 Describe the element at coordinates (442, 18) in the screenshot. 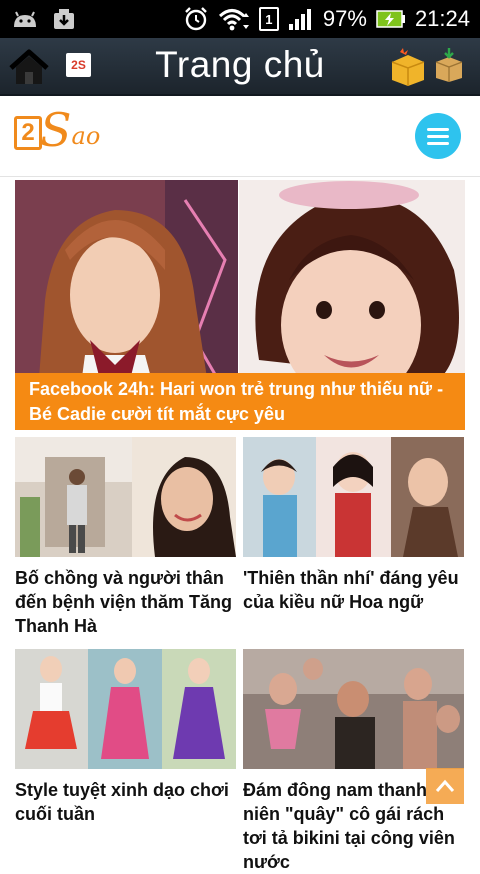

I see `clock: 21:24` at that location.